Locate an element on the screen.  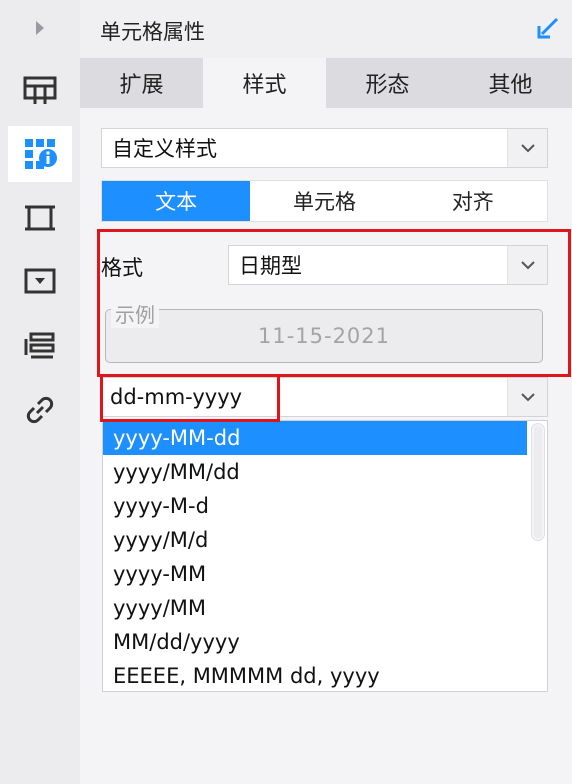
tab-expand: 扩展 is located at coordinates (141, 83).